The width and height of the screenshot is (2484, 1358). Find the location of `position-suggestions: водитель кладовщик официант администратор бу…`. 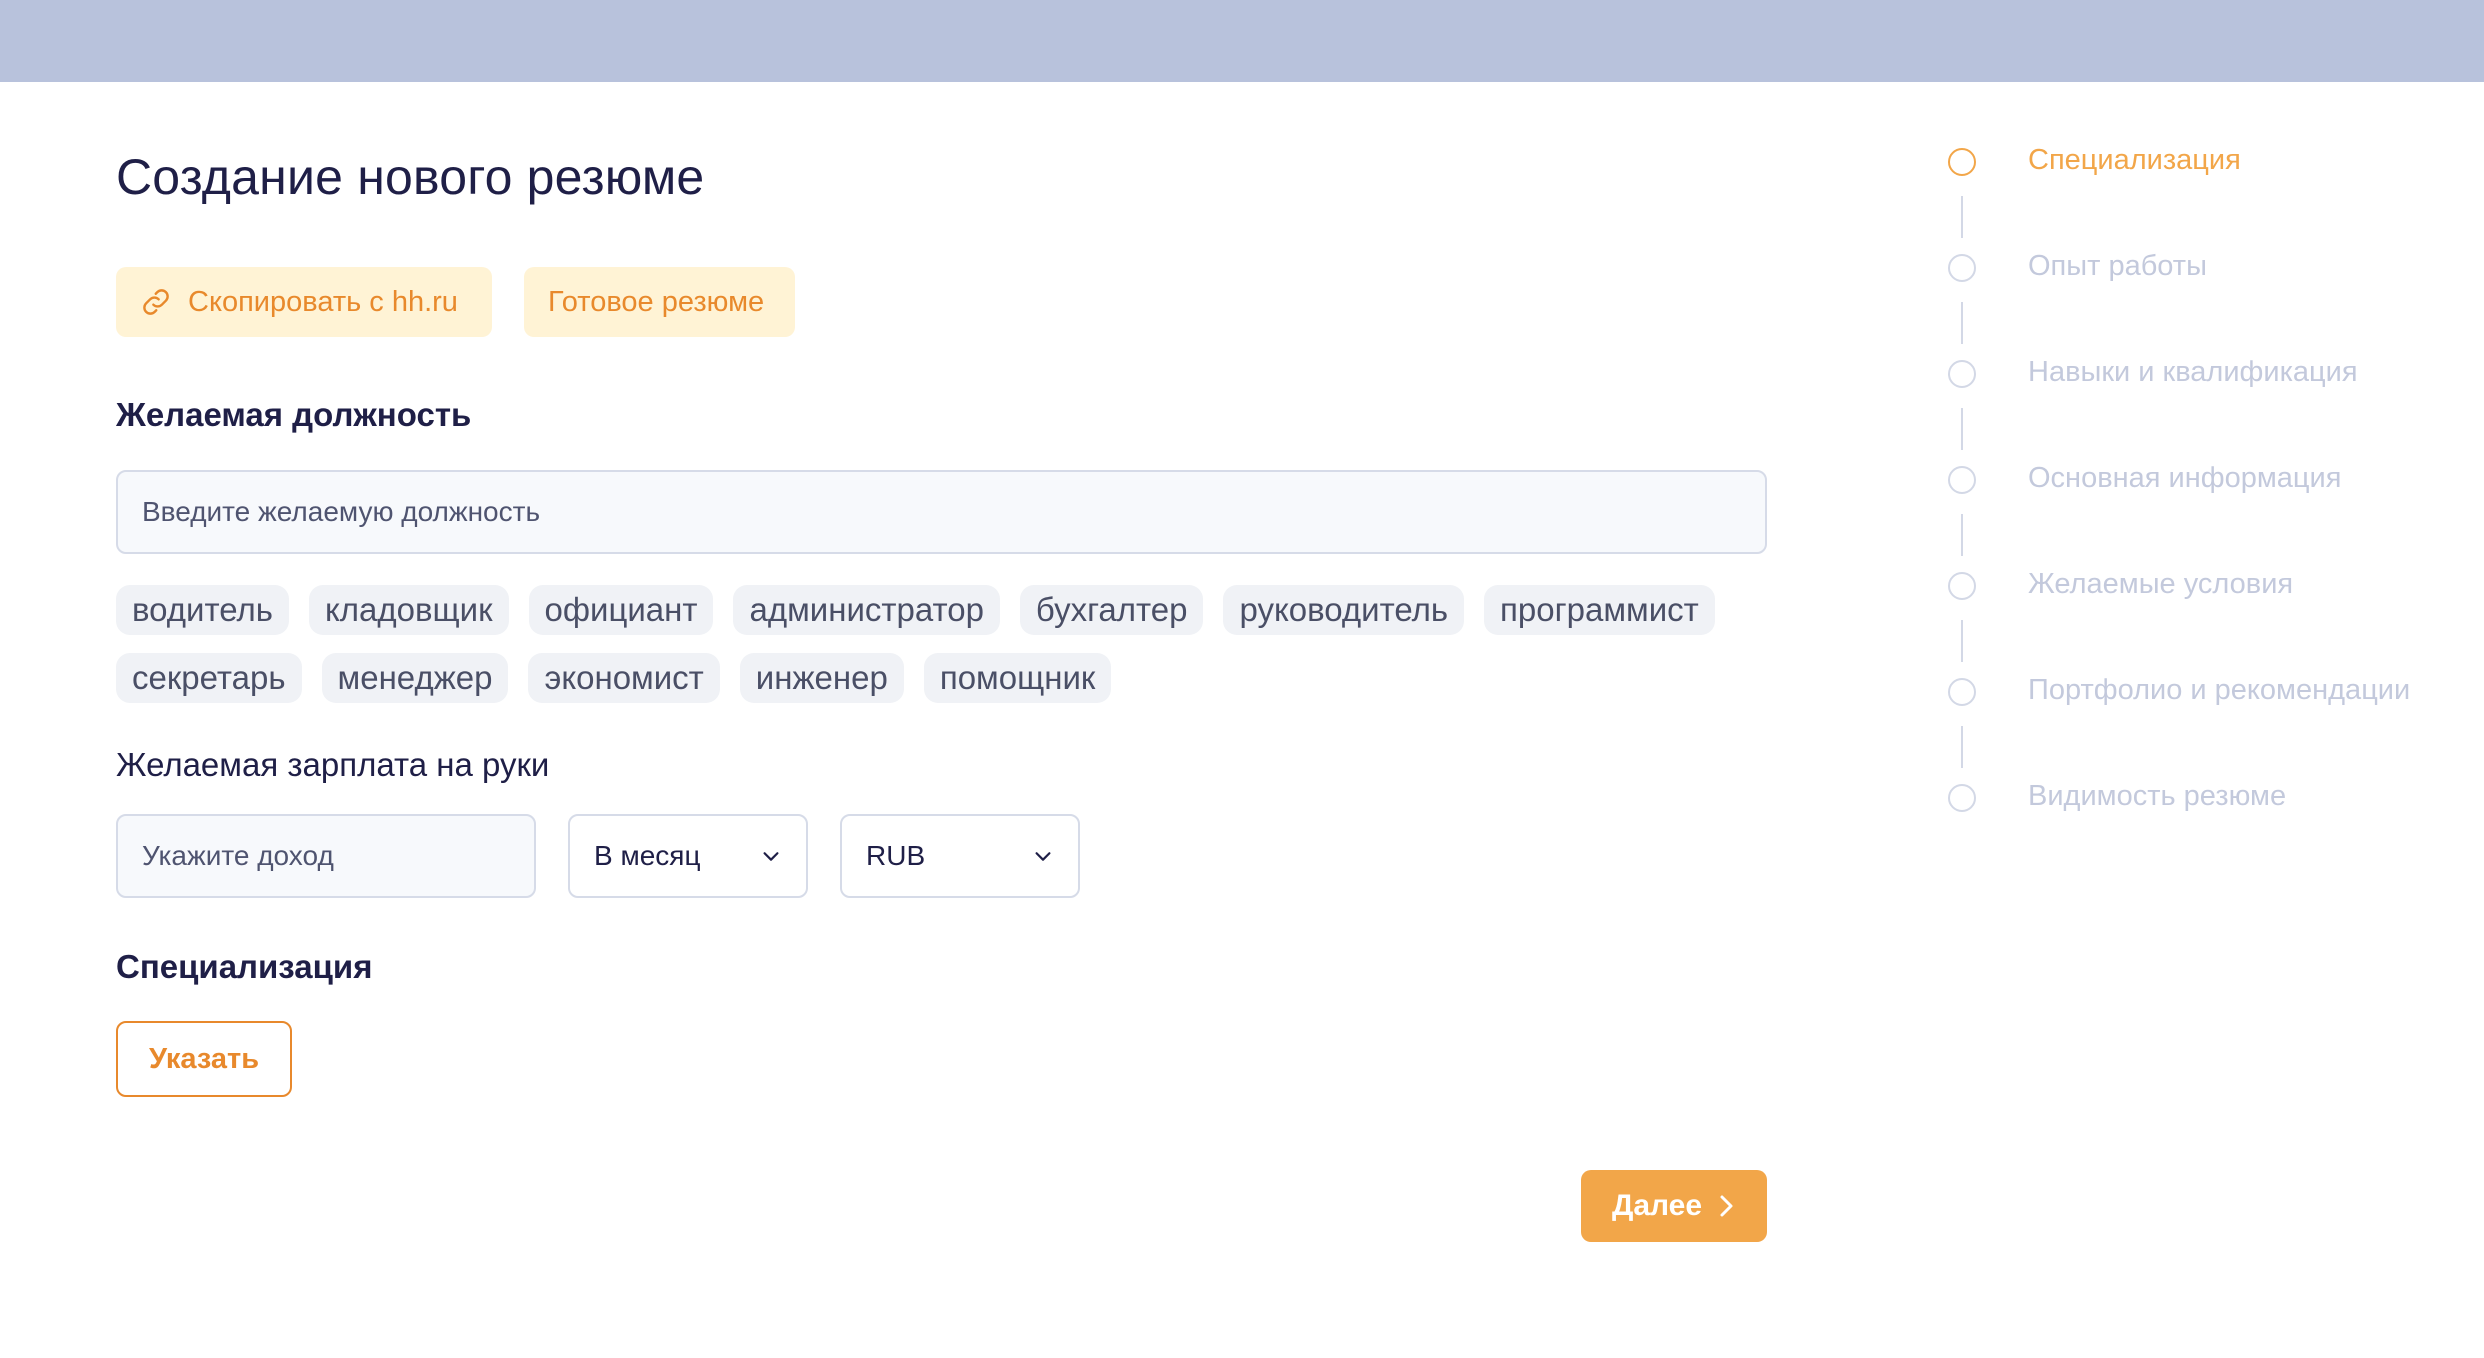

position-suggestions: водитель кладовщик официант администратор бу… is located at coordinates (951, 653).